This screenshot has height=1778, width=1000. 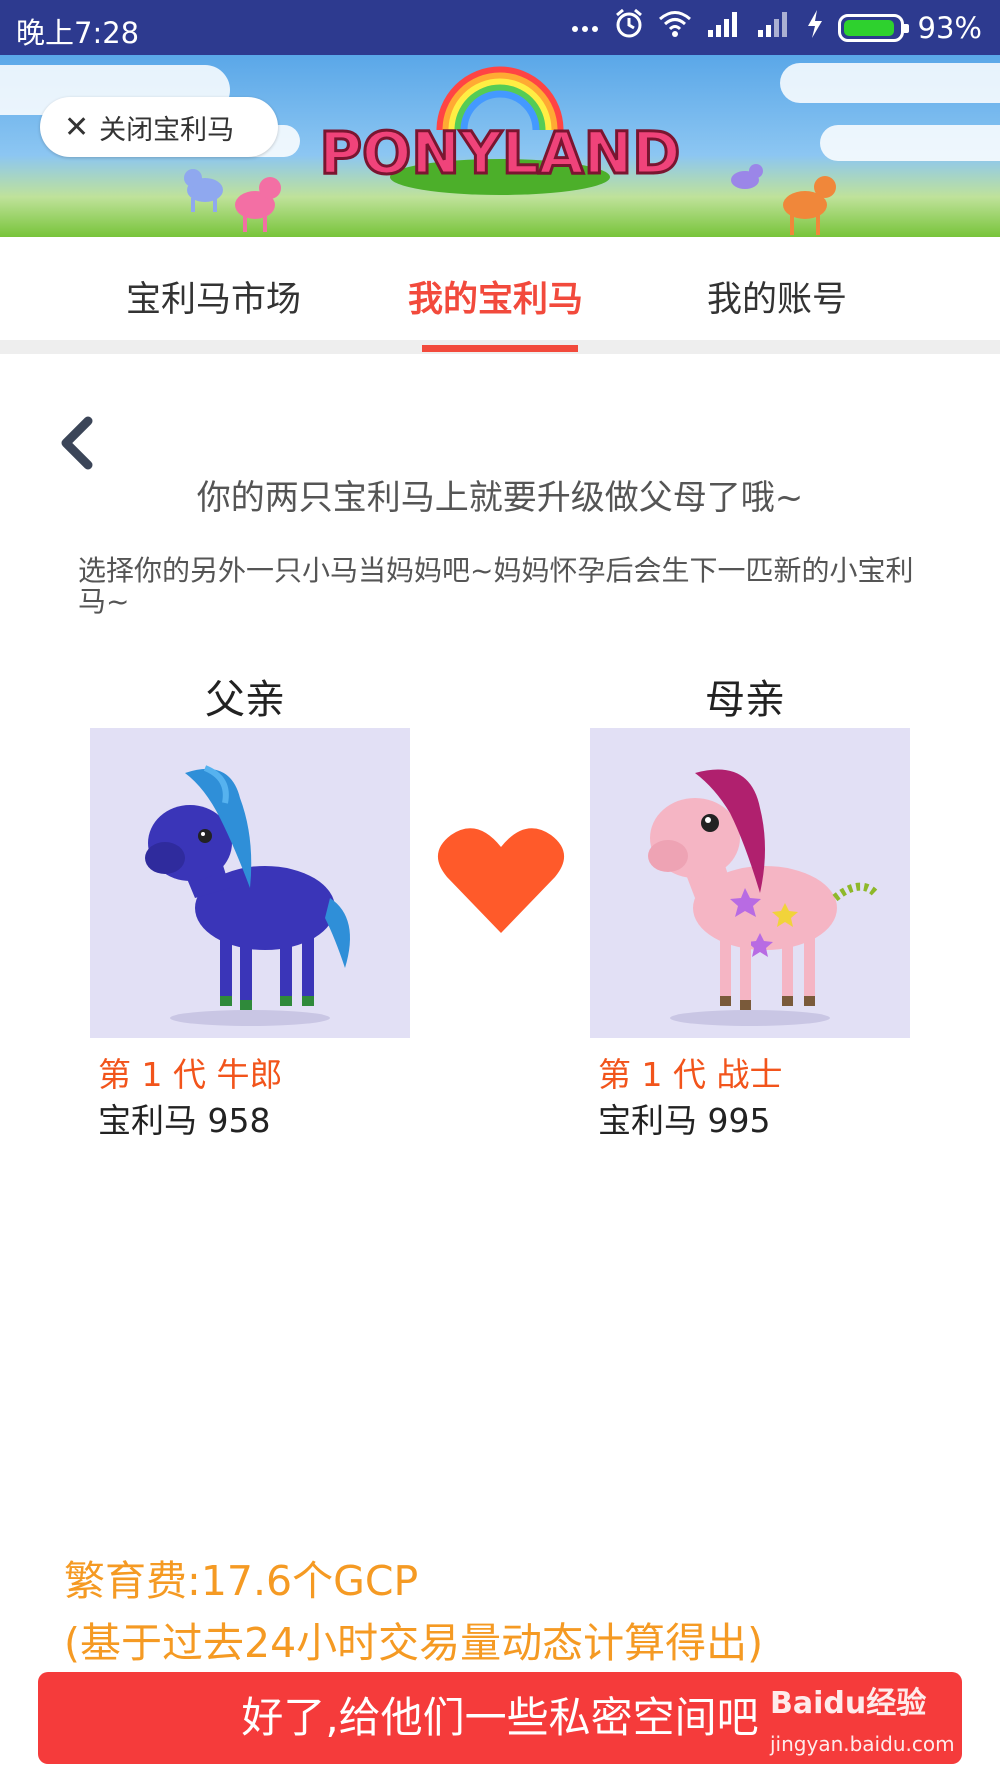 I want to click on watermark-main: Baidu经验, so click(x=848, y=1703).